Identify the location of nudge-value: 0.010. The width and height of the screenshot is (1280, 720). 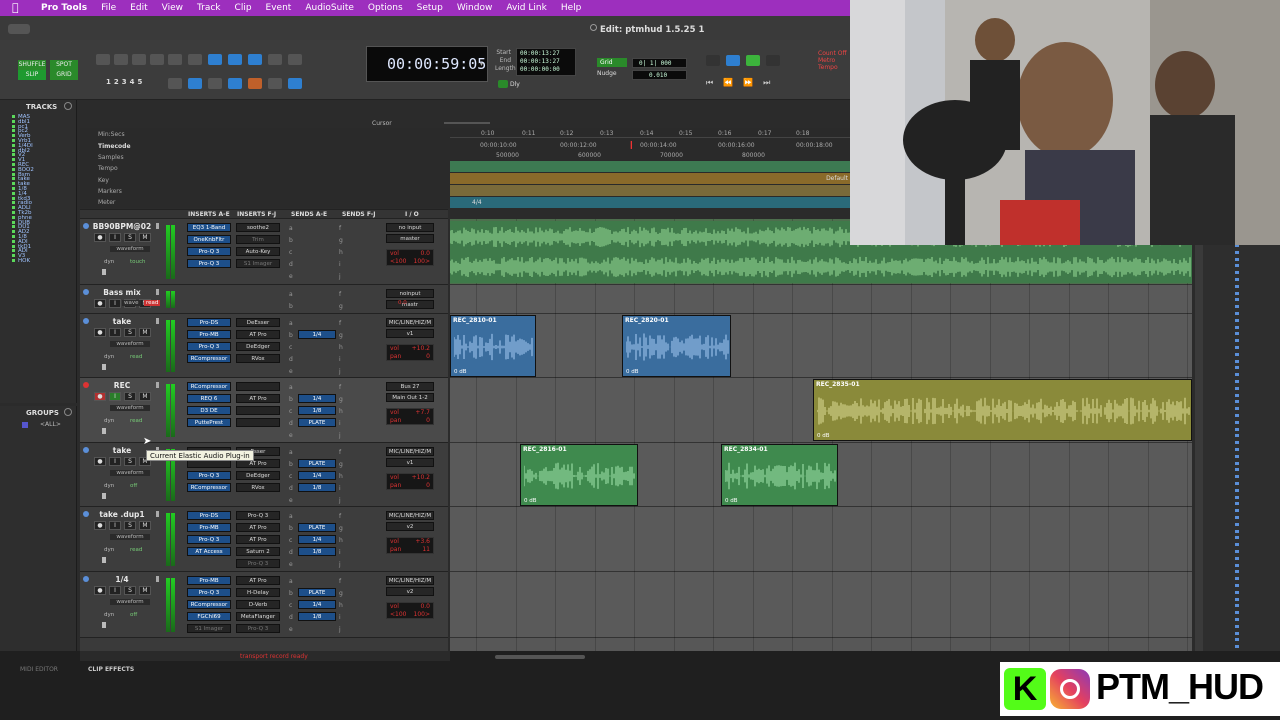
(659, 75).